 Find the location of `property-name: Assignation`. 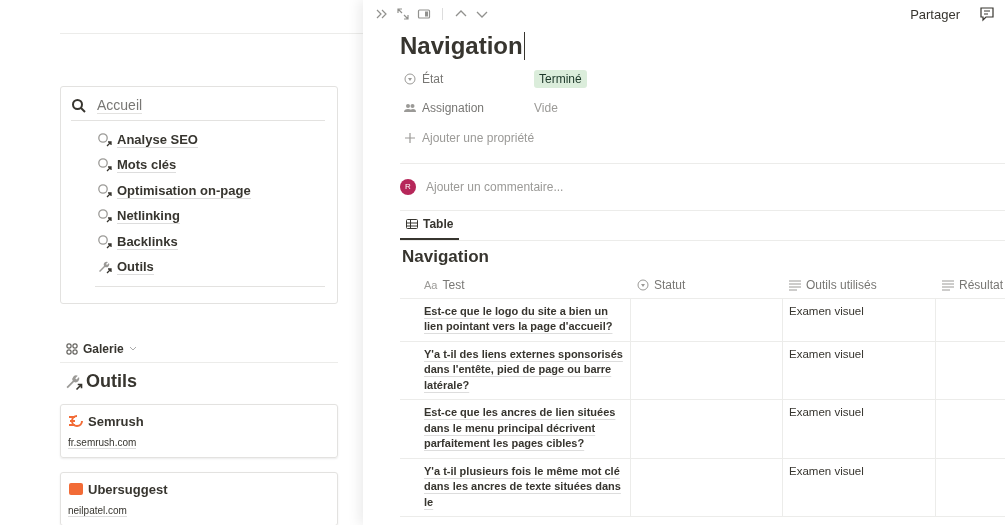

property-name: Assignation is located at coordinates (454, 108).